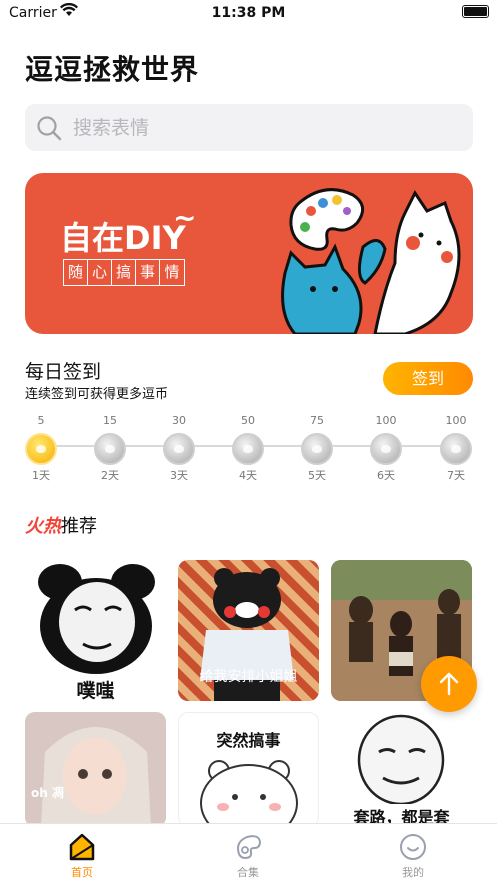 The height and width of the screenshot is (883, 497). I want to click on tab-profile-label: 我的, so click(413, 872).